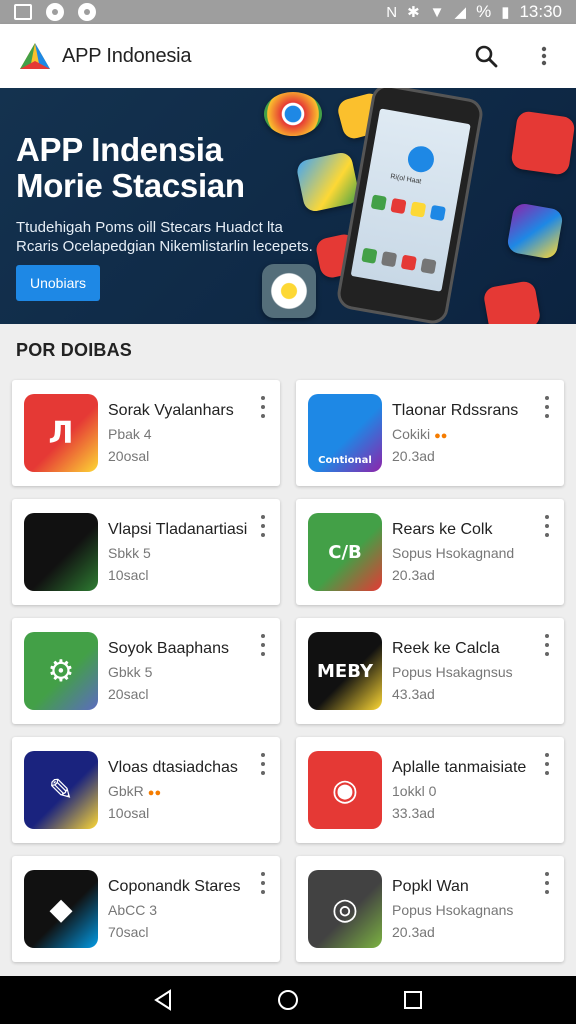 The image size is (576, 1024). What do you see at coordinates (454, 671) in the screenshot?
I see `app-card-text: Reek ke Calcla Popus Hsakagnsus 43.3ad` at bounding box center [454, 671].